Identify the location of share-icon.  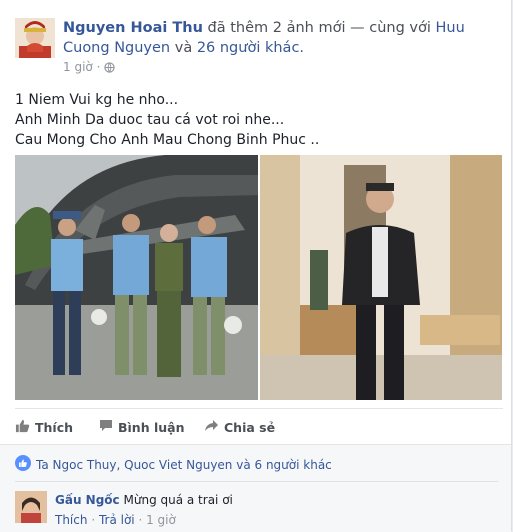
(211, 427).